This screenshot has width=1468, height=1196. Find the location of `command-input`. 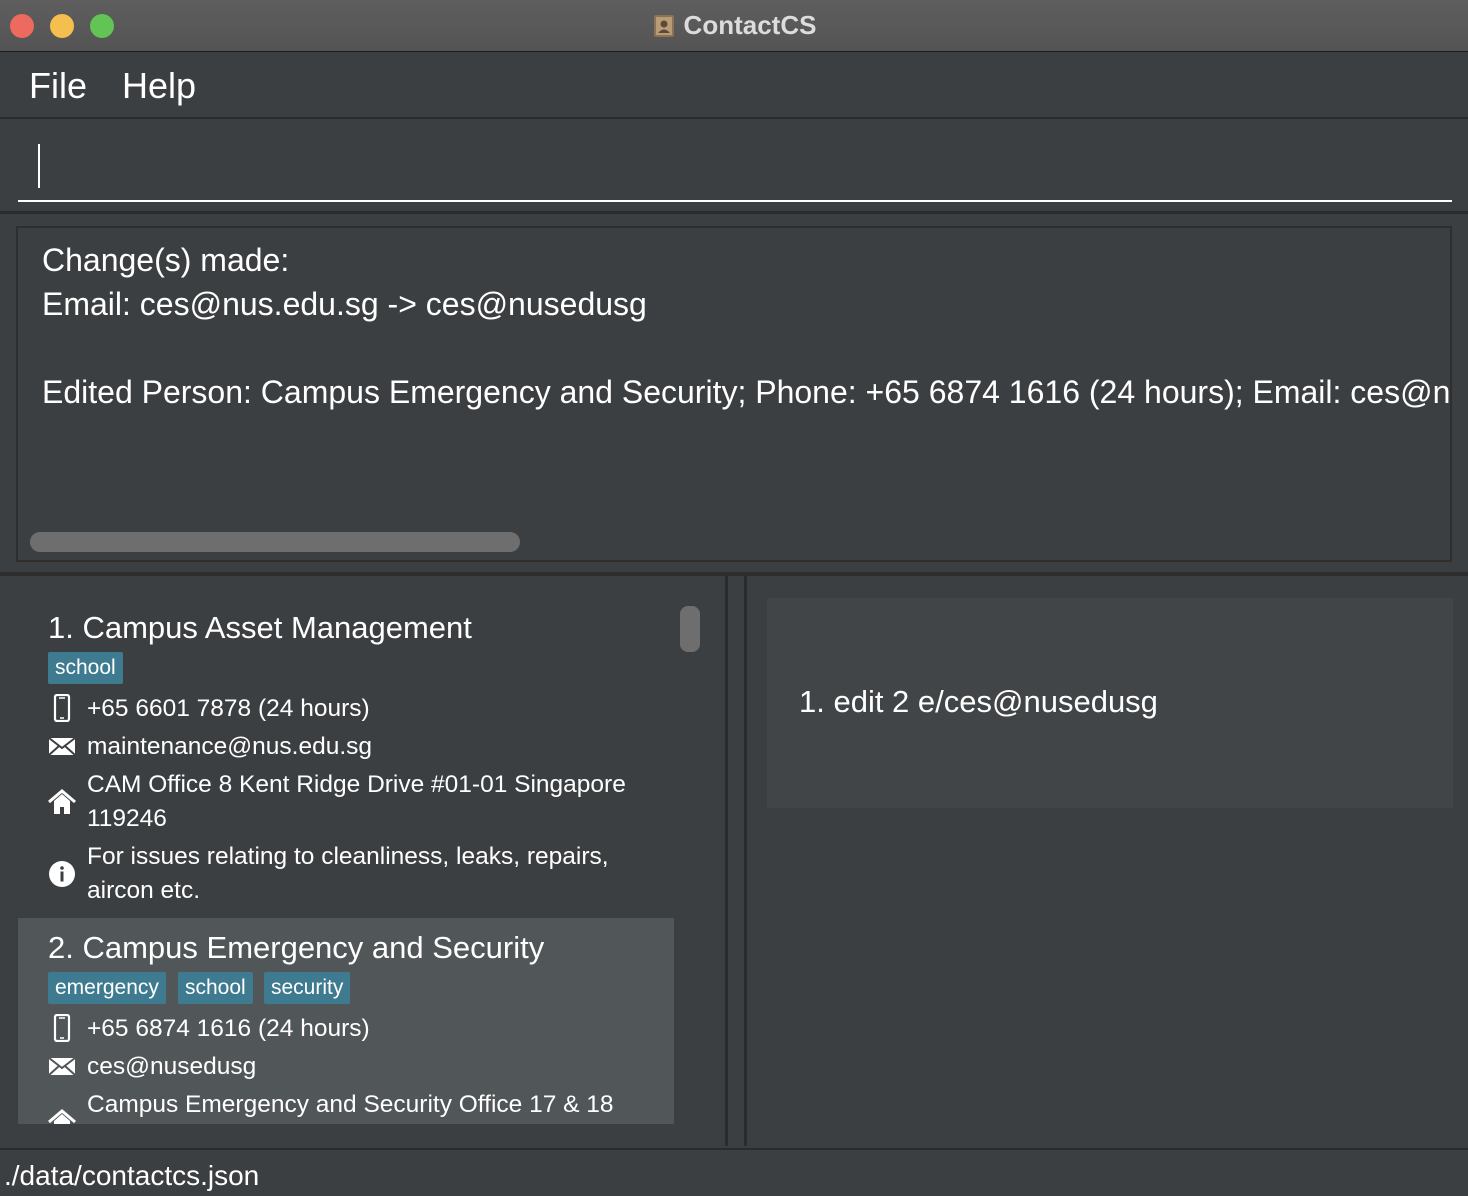

command-input is located at coordinates (735, 170).